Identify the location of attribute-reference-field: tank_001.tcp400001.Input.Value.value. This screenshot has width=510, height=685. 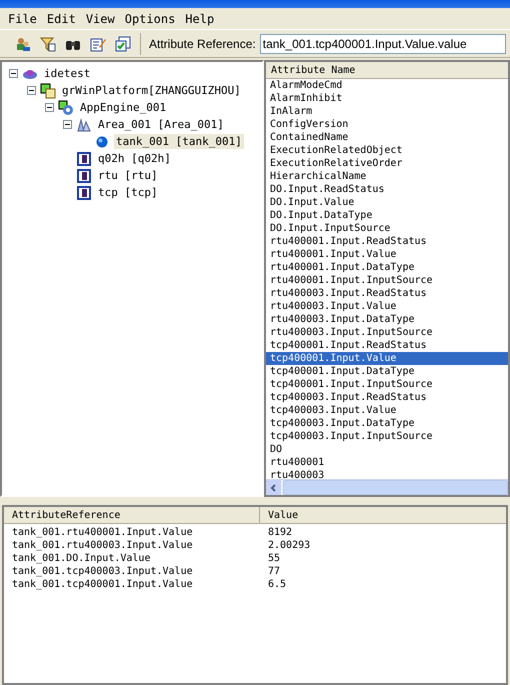
(383, 44).